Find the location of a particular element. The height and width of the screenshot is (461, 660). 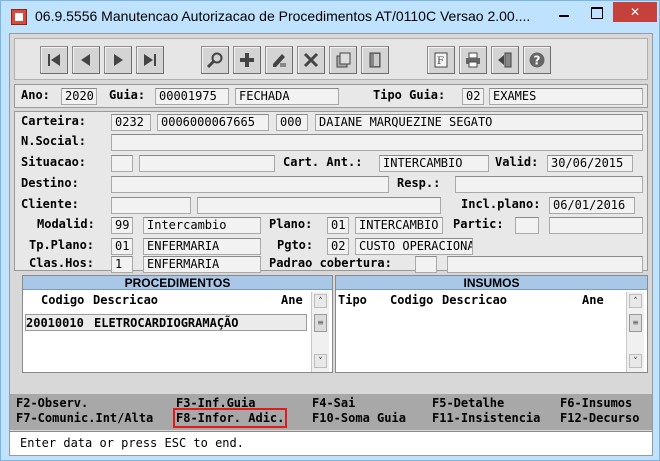

ins-col-tipo: Tipo is located at coordinates (352, 300).